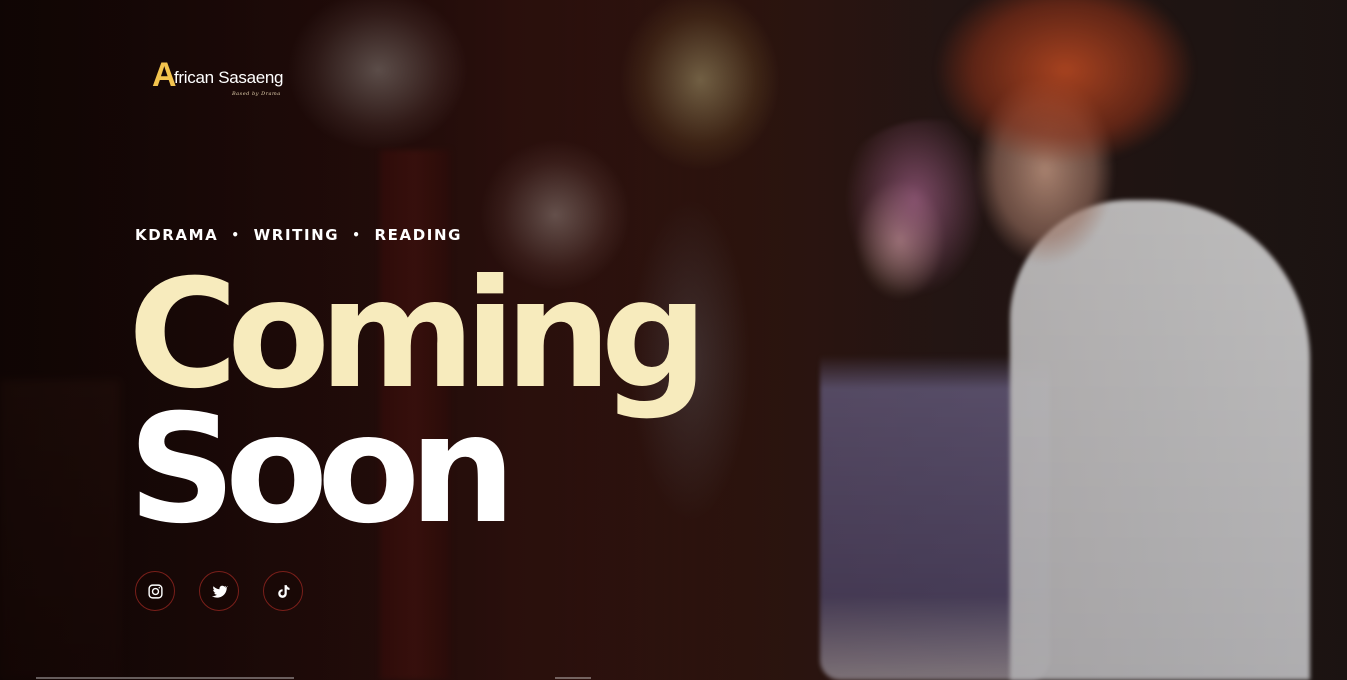 The height and width of the screenshot is (680, 1347). I want to click on tiktok-button, so click(283, 591).